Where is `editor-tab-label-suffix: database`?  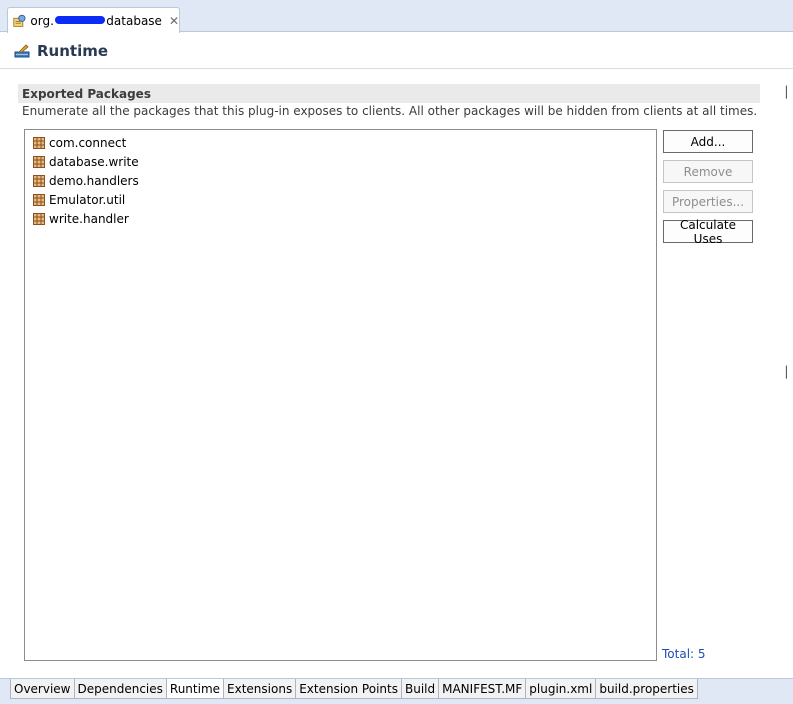 editor-tab-label-suffix: database is located at coordinates (134, 20).